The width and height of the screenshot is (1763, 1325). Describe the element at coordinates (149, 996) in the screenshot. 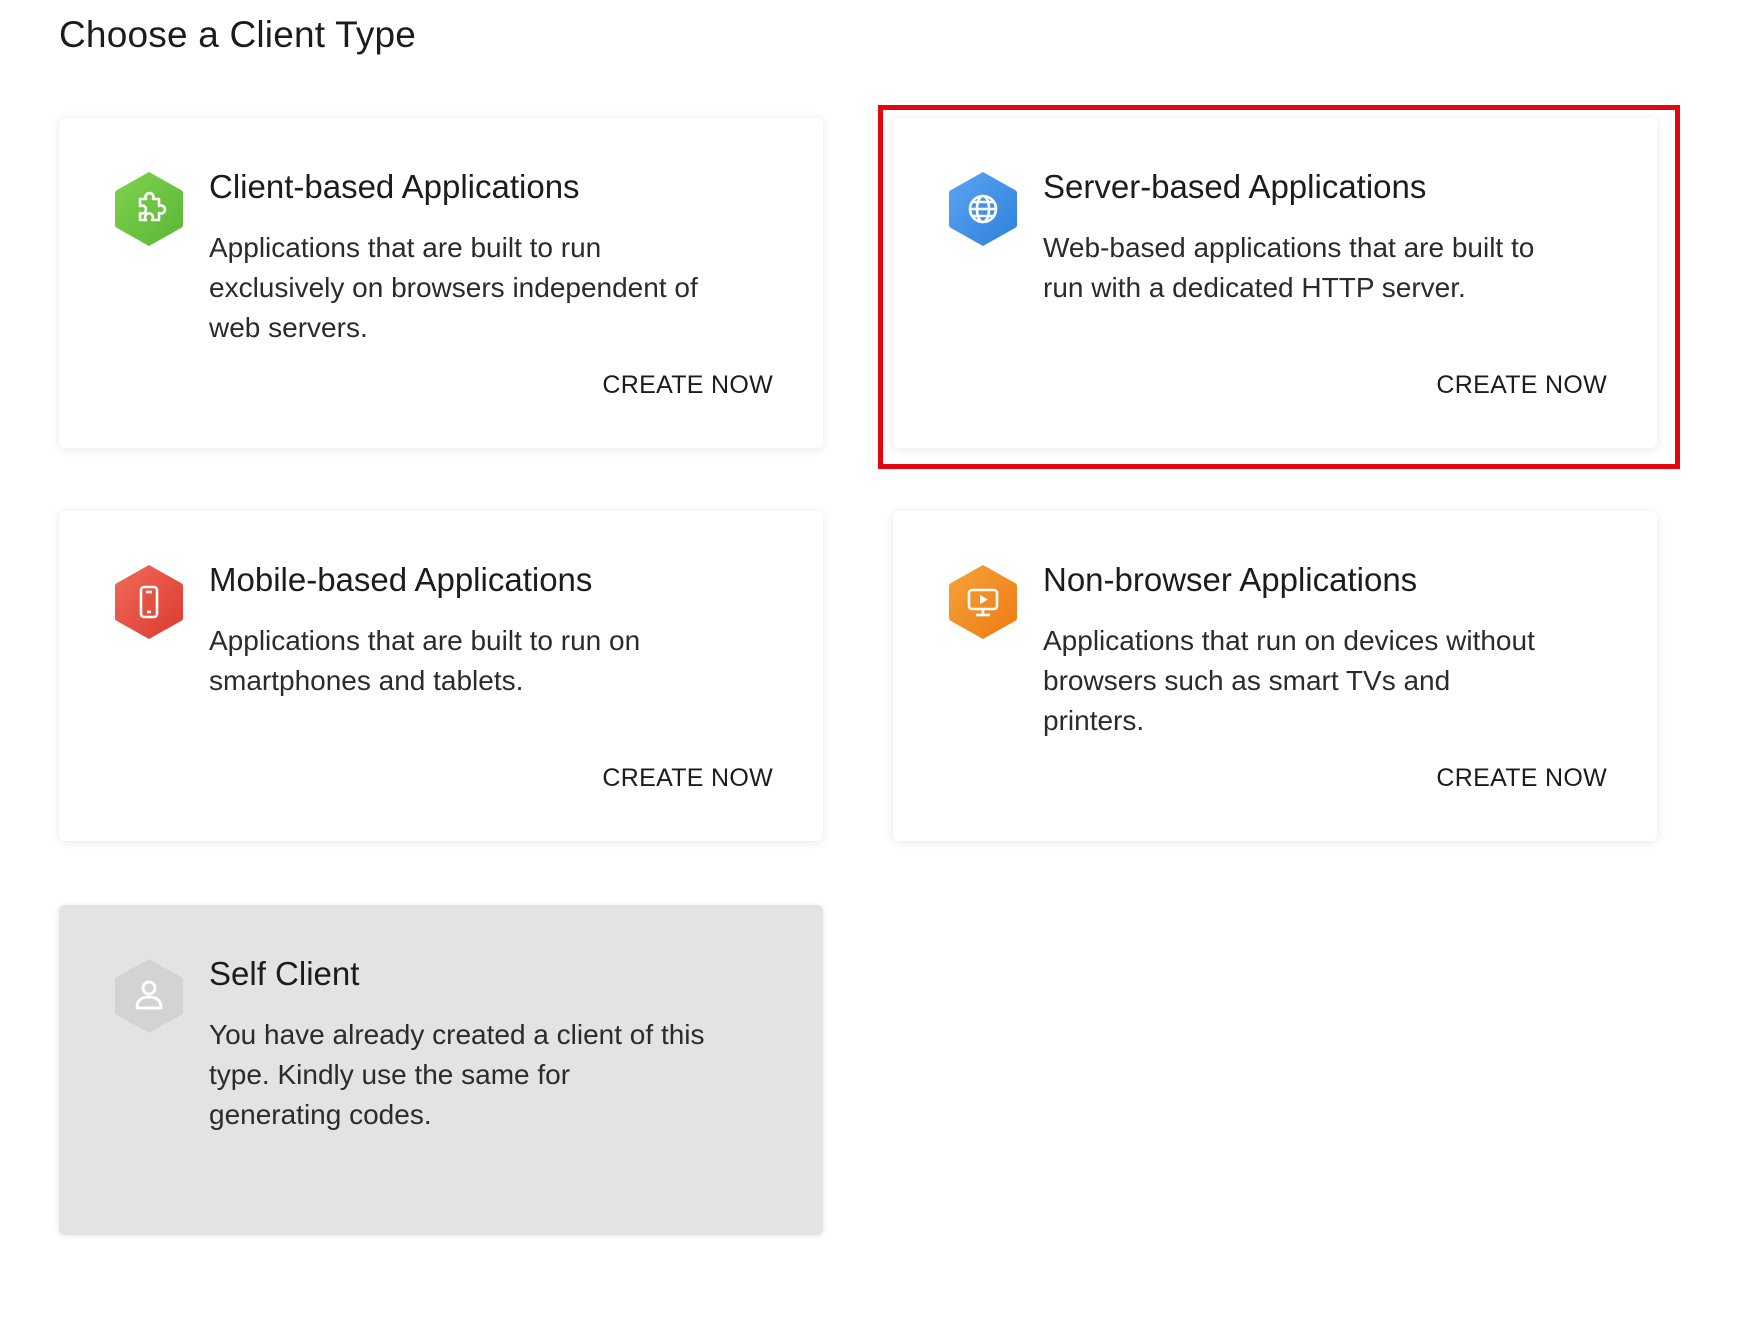

I see `user-icon` at that location.